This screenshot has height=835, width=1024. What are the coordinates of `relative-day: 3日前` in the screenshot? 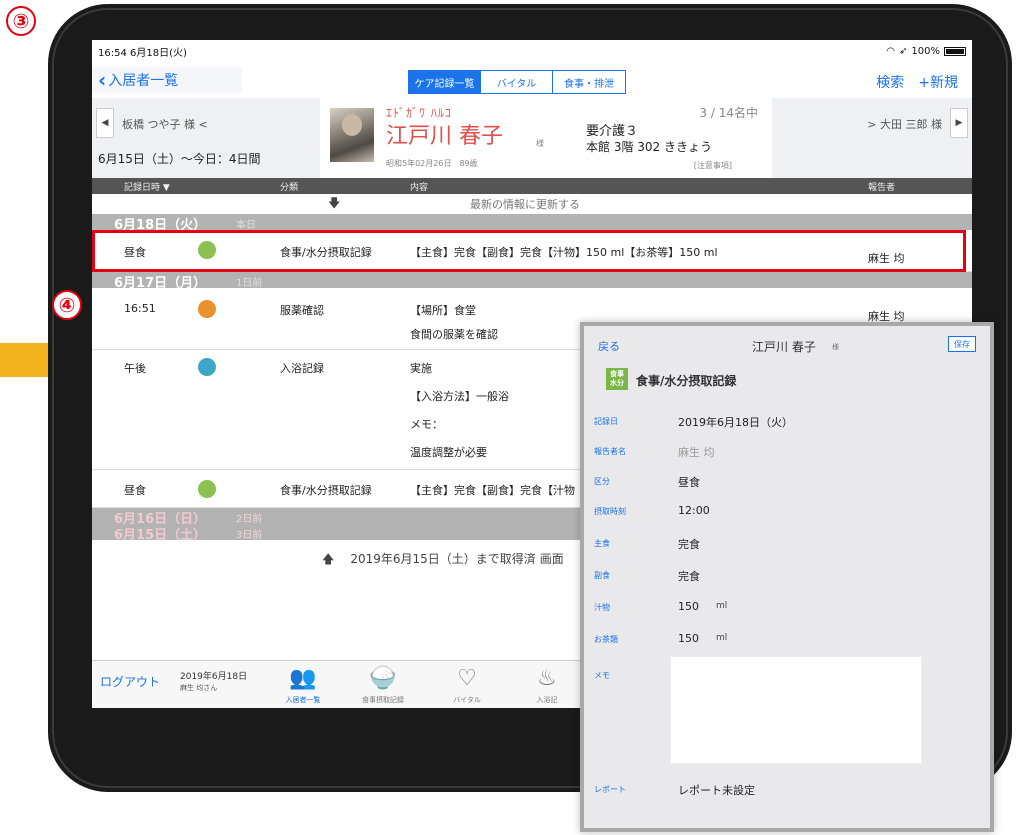 It's located at (249, 535).